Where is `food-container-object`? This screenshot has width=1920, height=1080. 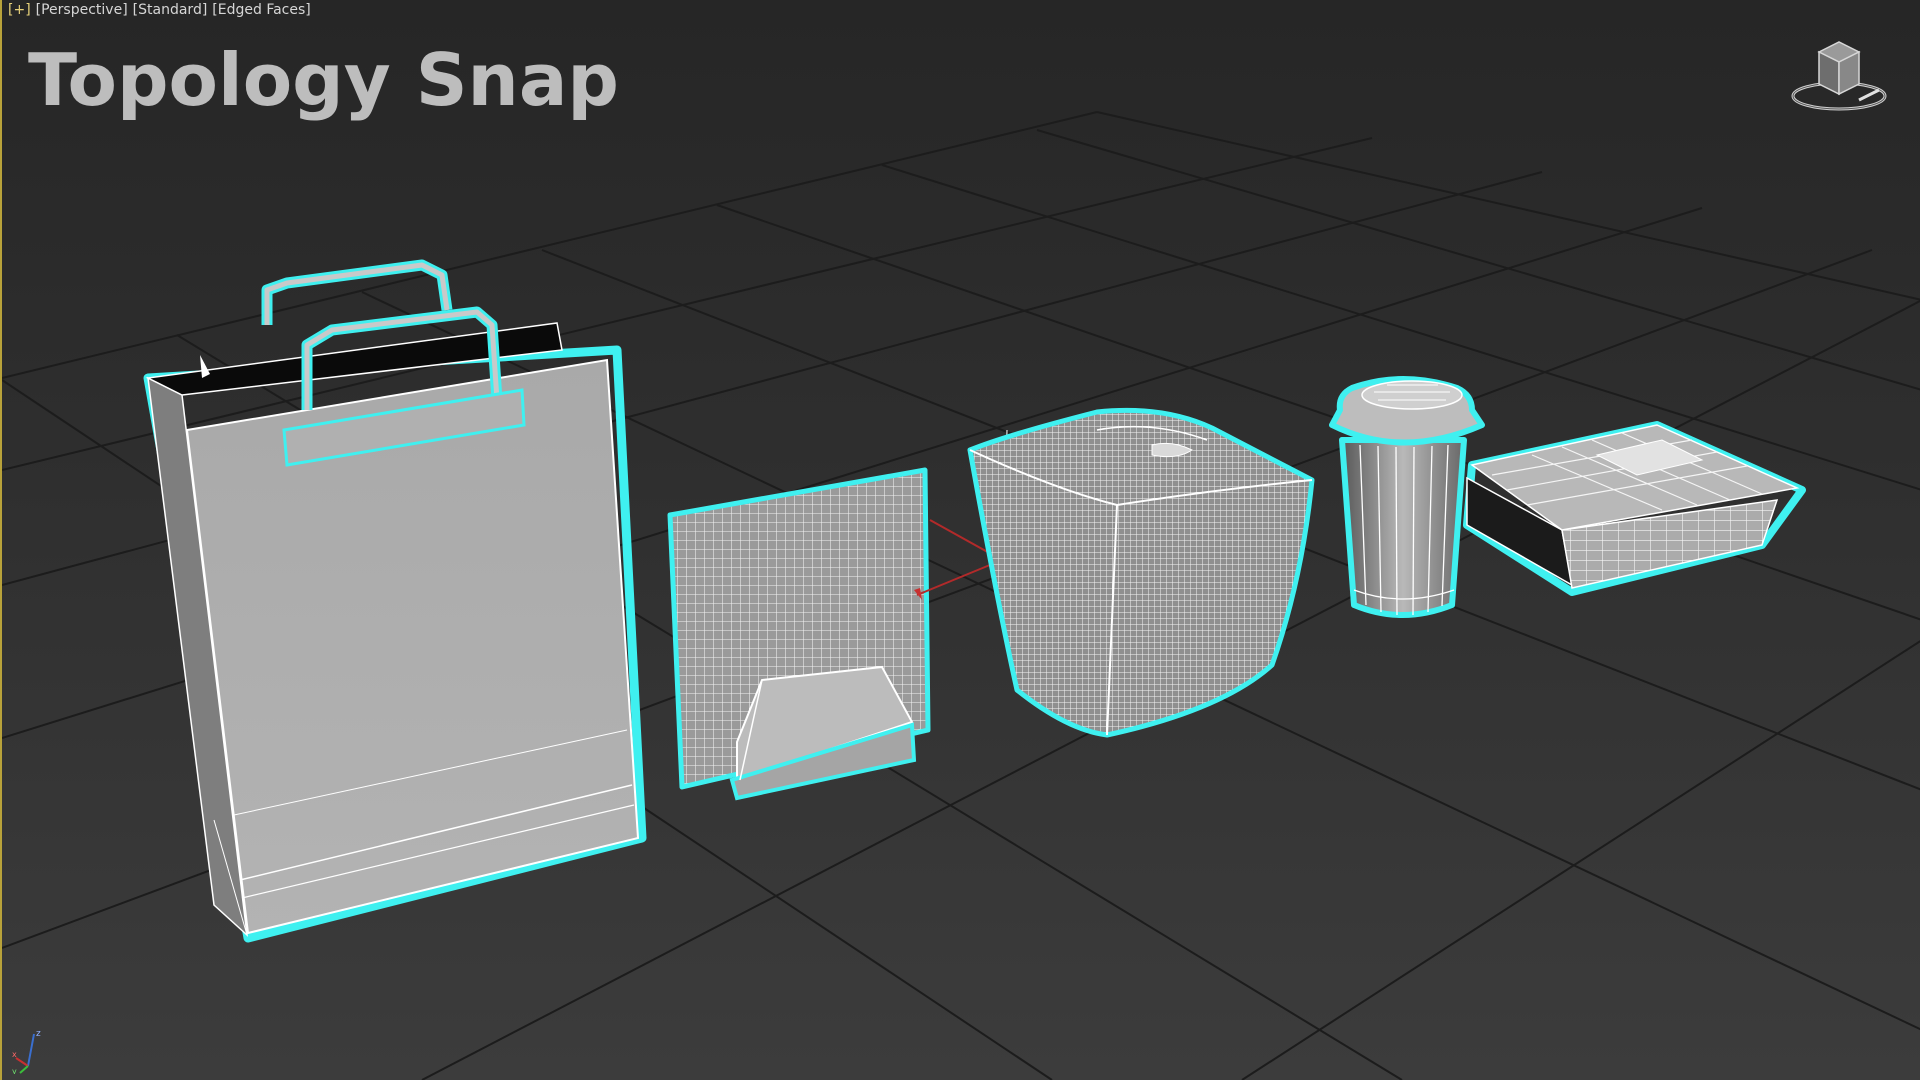 food-container-object is located at coordinates (1634, 508).